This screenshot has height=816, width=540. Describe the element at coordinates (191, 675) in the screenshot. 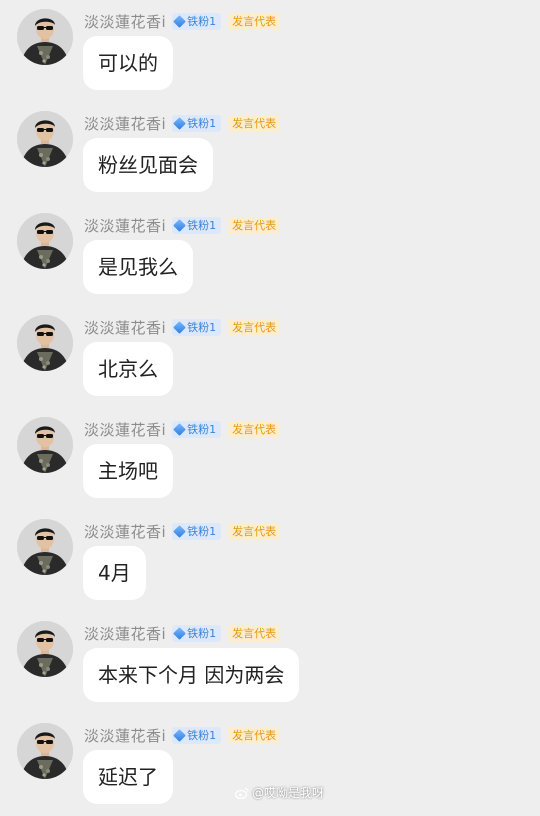

I see `message-bubble: 本来下个月 因为两会` at that location.